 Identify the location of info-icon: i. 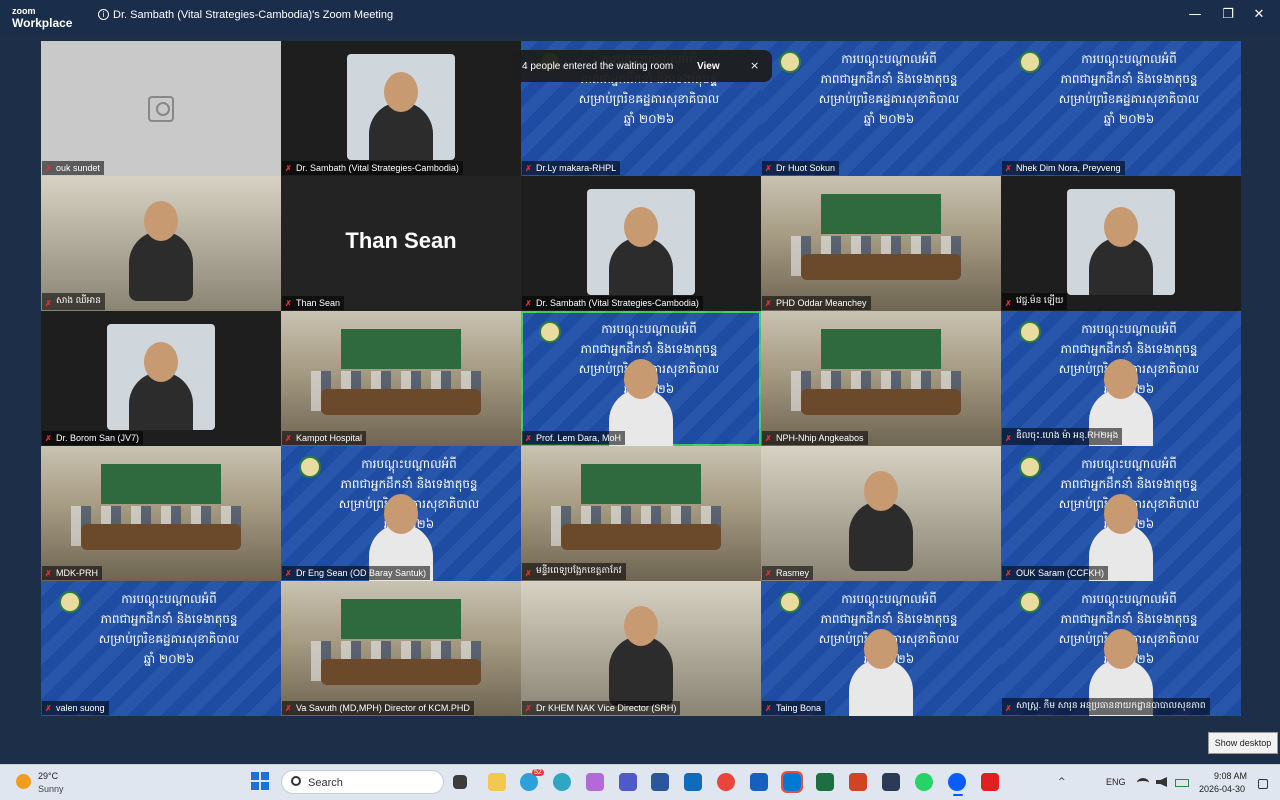
(103, 14).